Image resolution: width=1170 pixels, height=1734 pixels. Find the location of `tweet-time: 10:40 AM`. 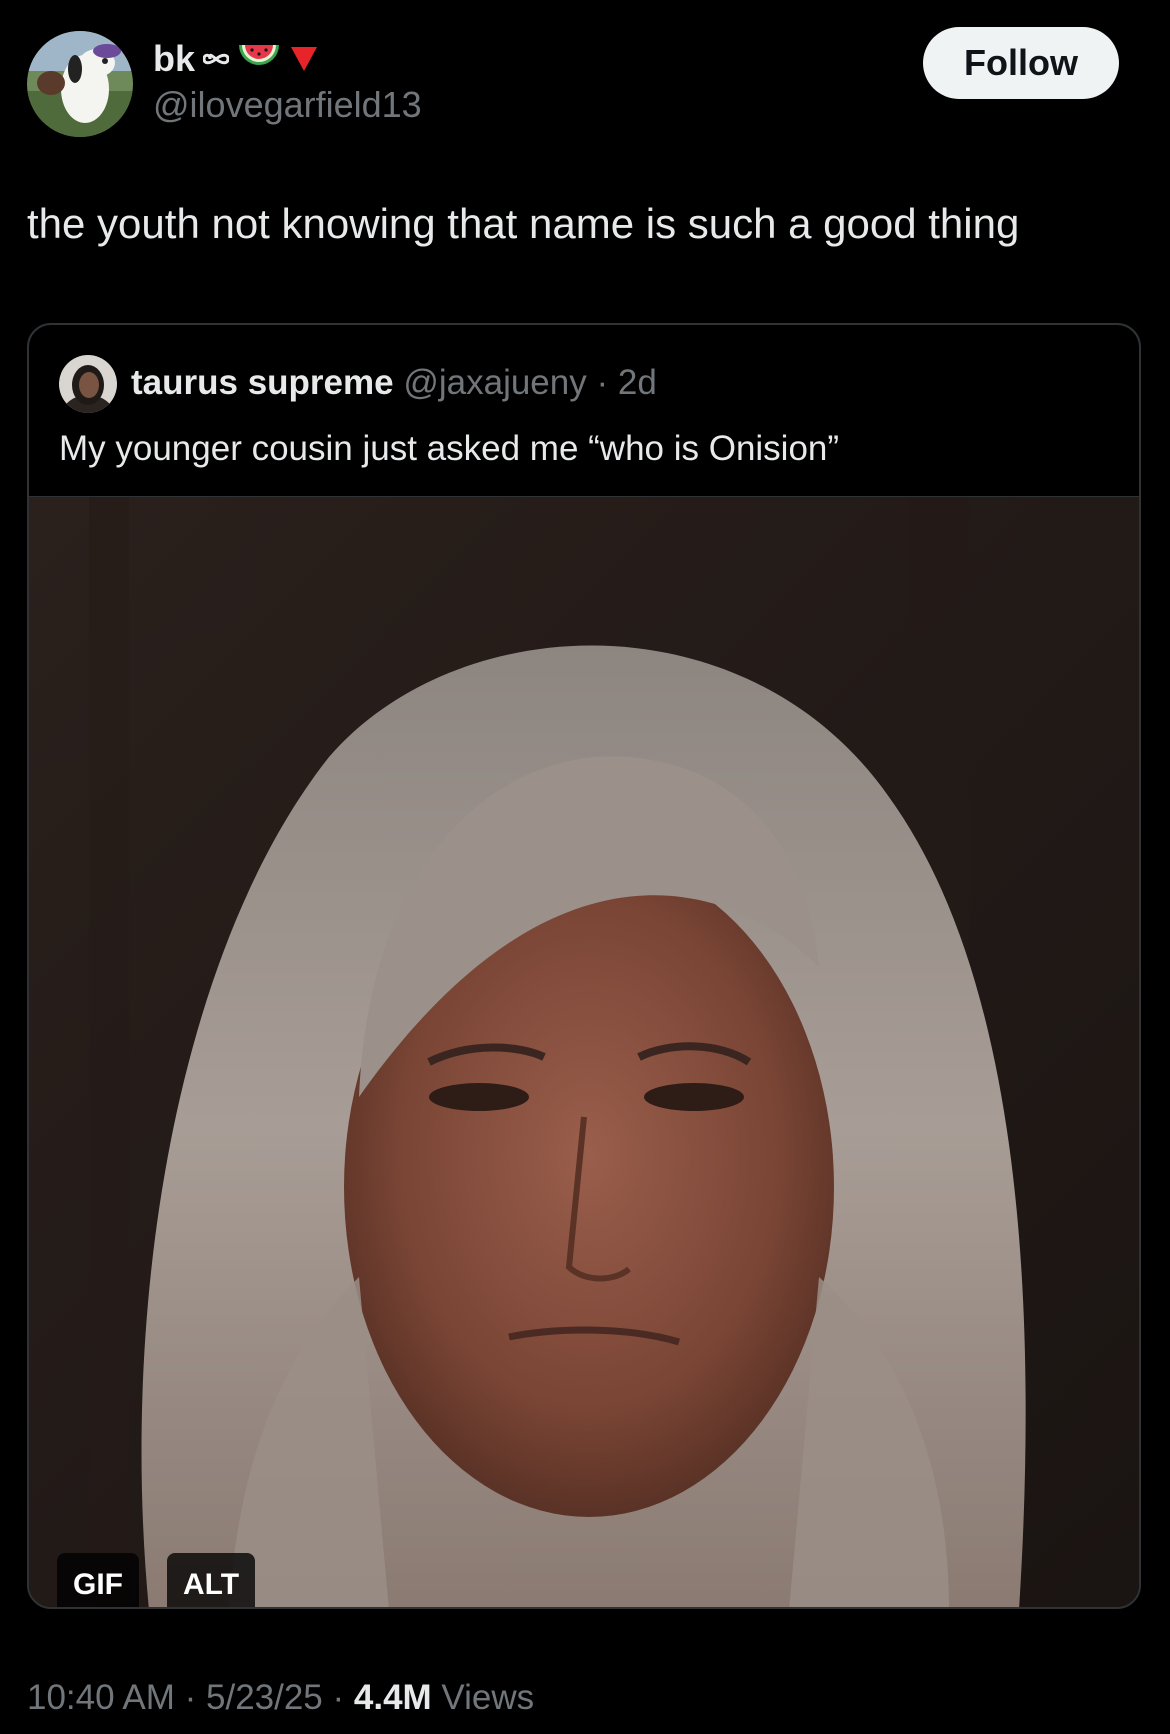

tweet-time: 10:40 AM is located at coordinates (101, 1697).